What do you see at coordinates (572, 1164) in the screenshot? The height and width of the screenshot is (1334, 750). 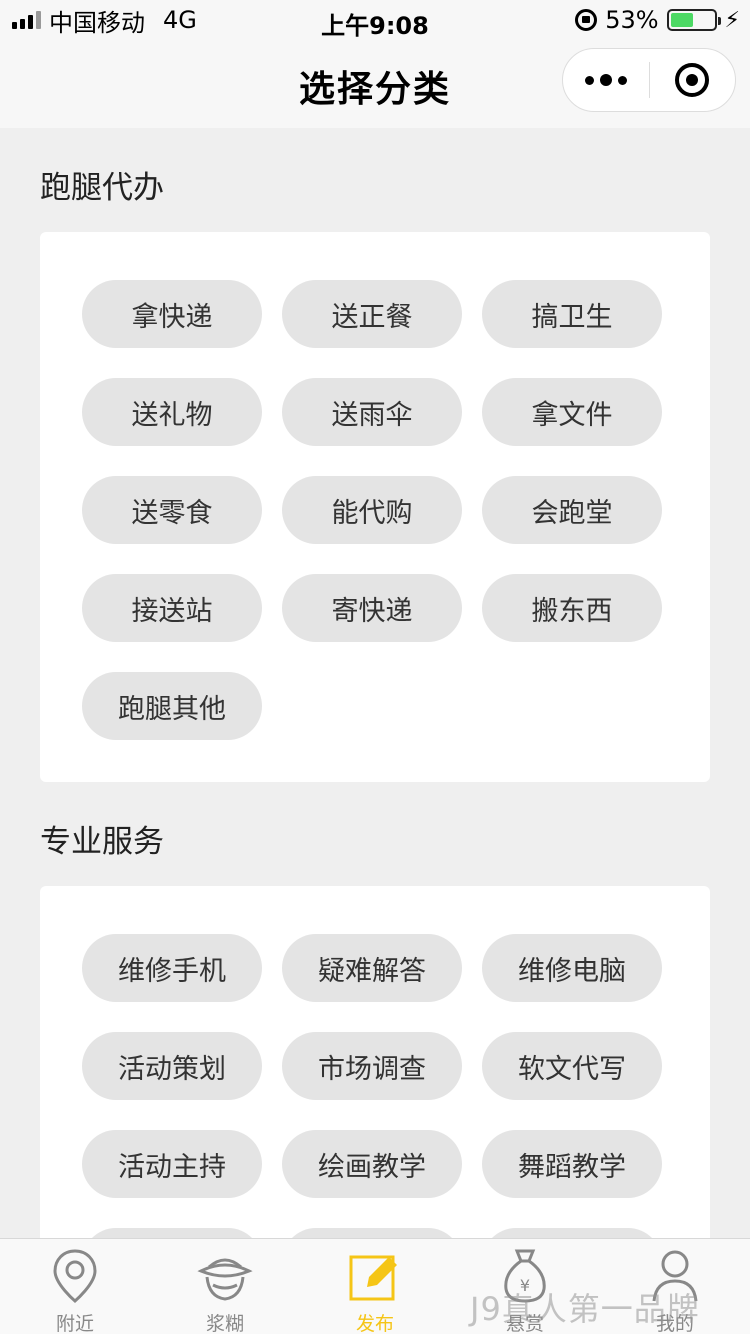 I see `category-chip: 舞蹈教学` at bounding box center [572, 1164].